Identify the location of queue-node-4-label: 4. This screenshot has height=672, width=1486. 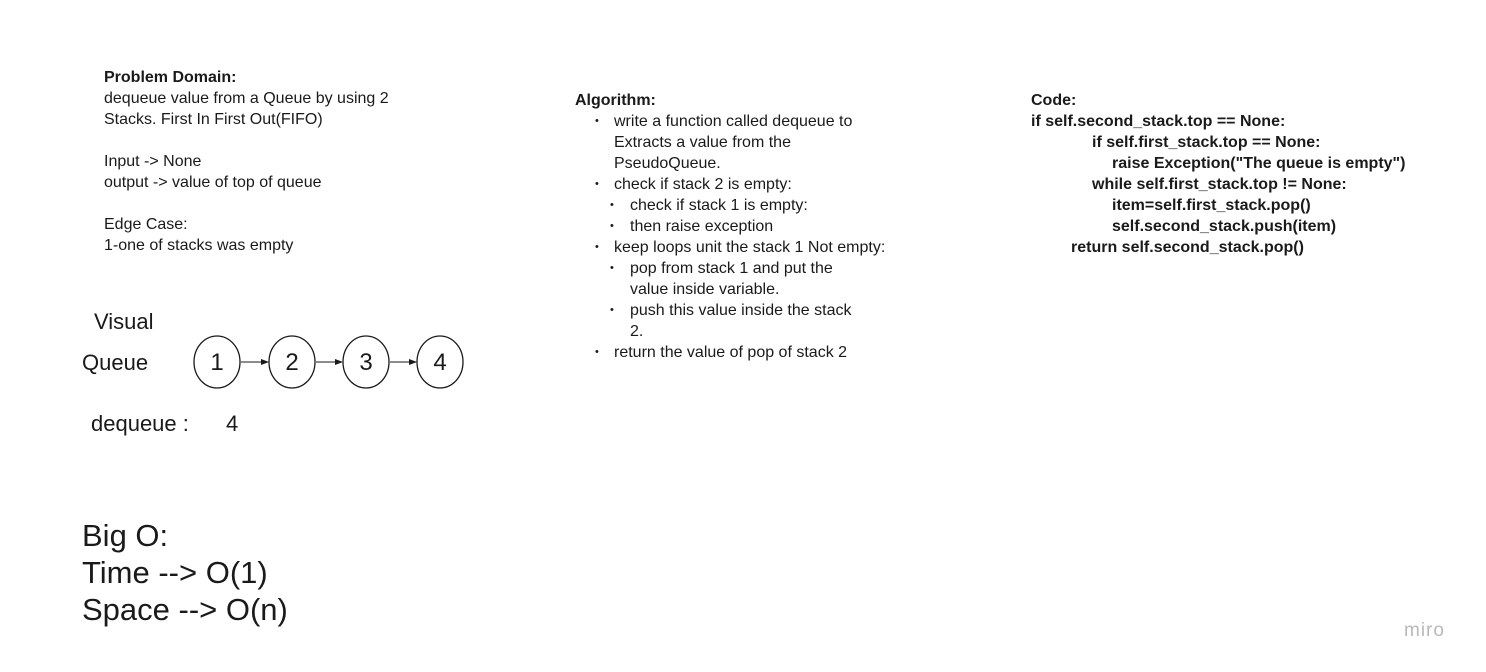
(439, 362).